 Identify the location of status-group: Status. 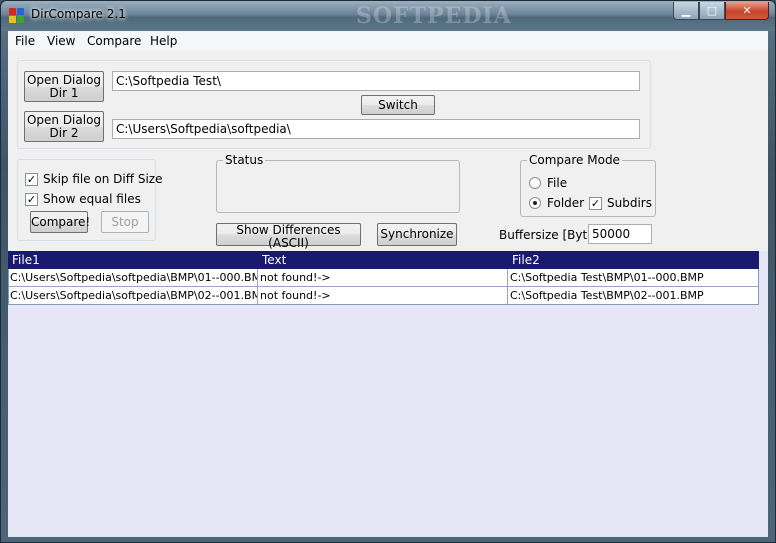
(338, 183).